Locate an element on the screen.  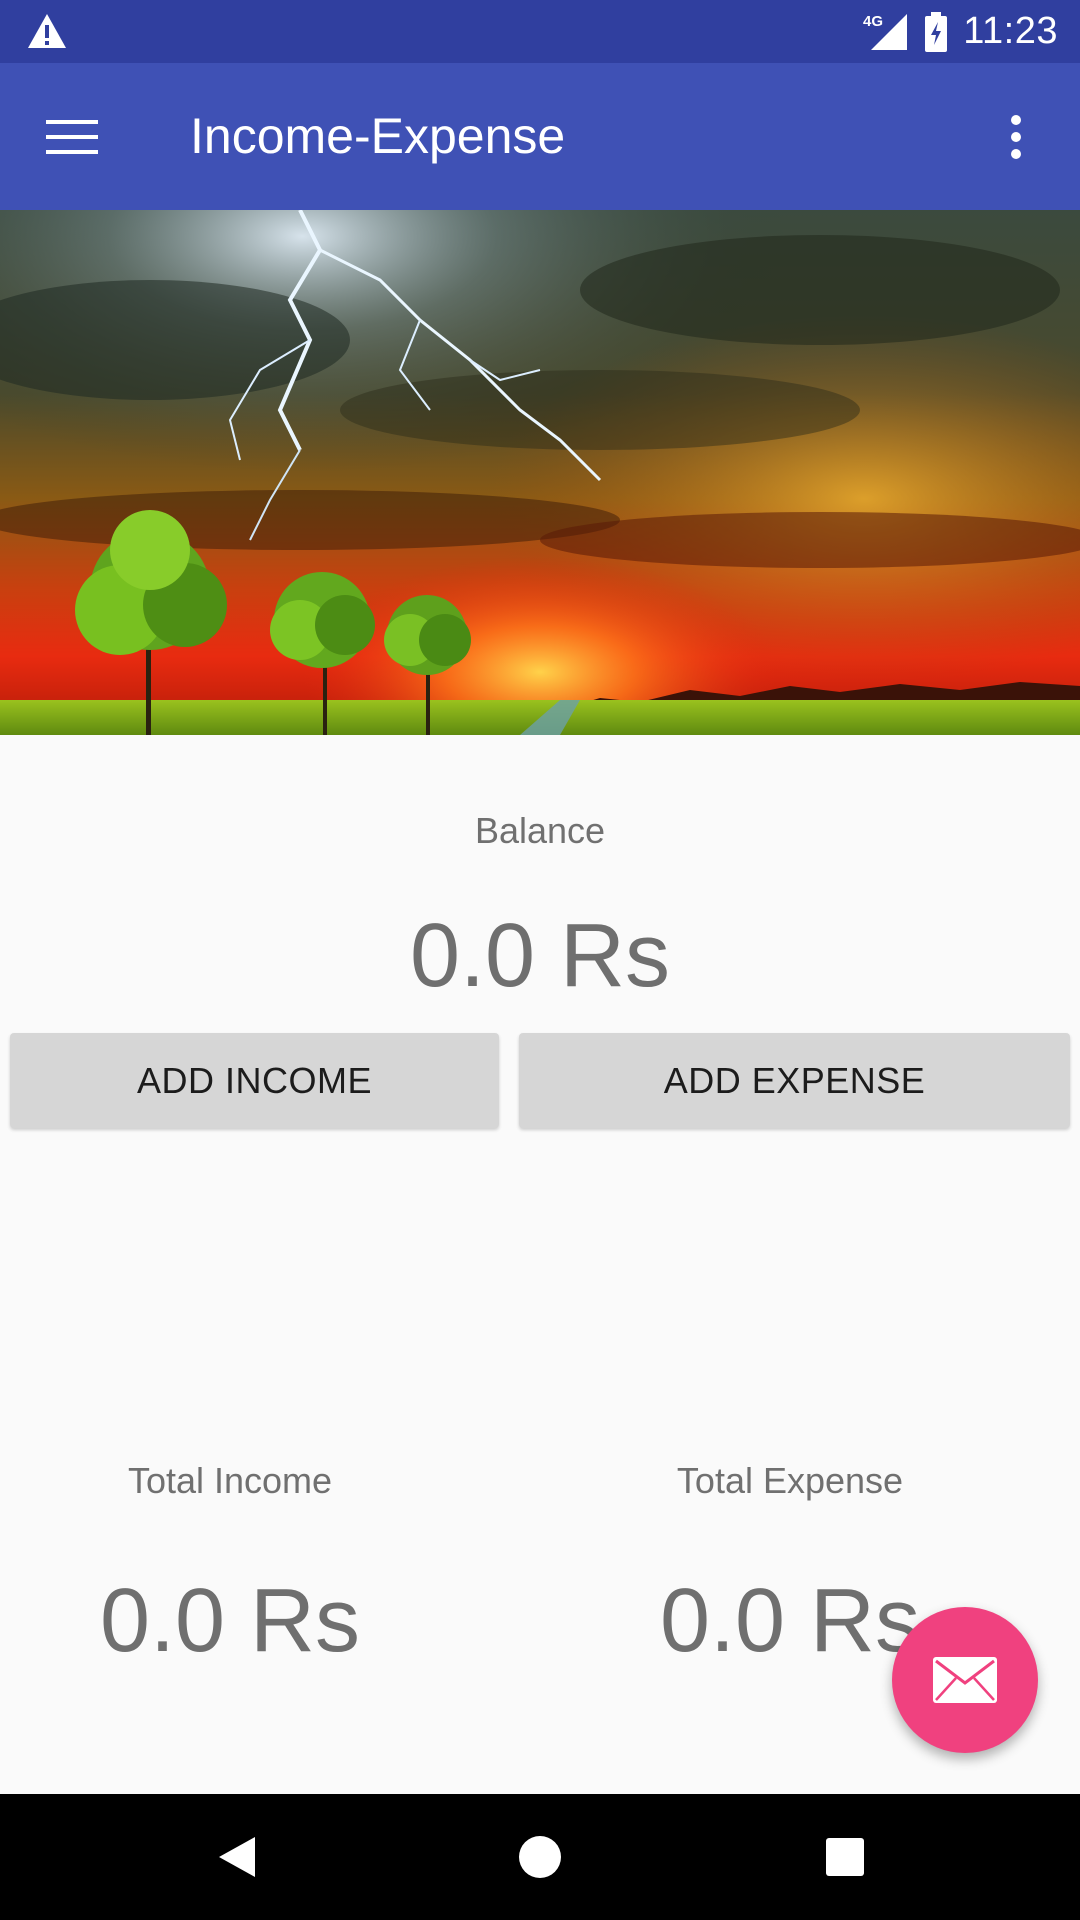
battery-charging-icon is located at coordinates (936, 31).